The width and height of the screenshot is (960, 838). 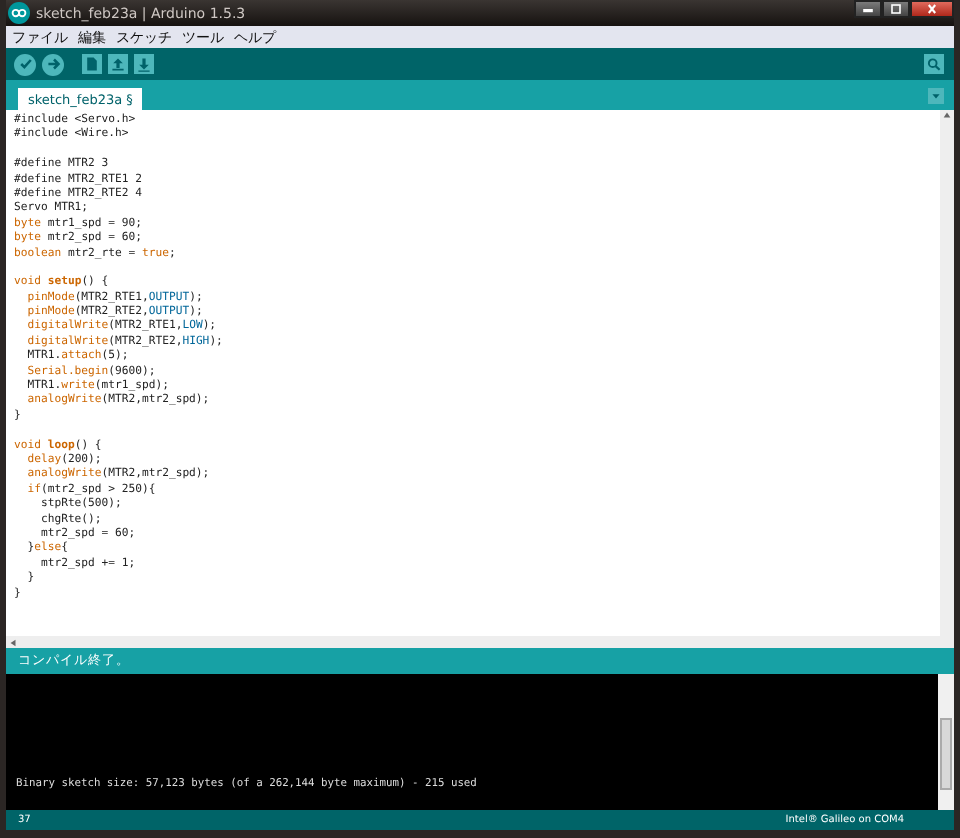 I want to click on tab-menu-button, so click(x=936, y=95).